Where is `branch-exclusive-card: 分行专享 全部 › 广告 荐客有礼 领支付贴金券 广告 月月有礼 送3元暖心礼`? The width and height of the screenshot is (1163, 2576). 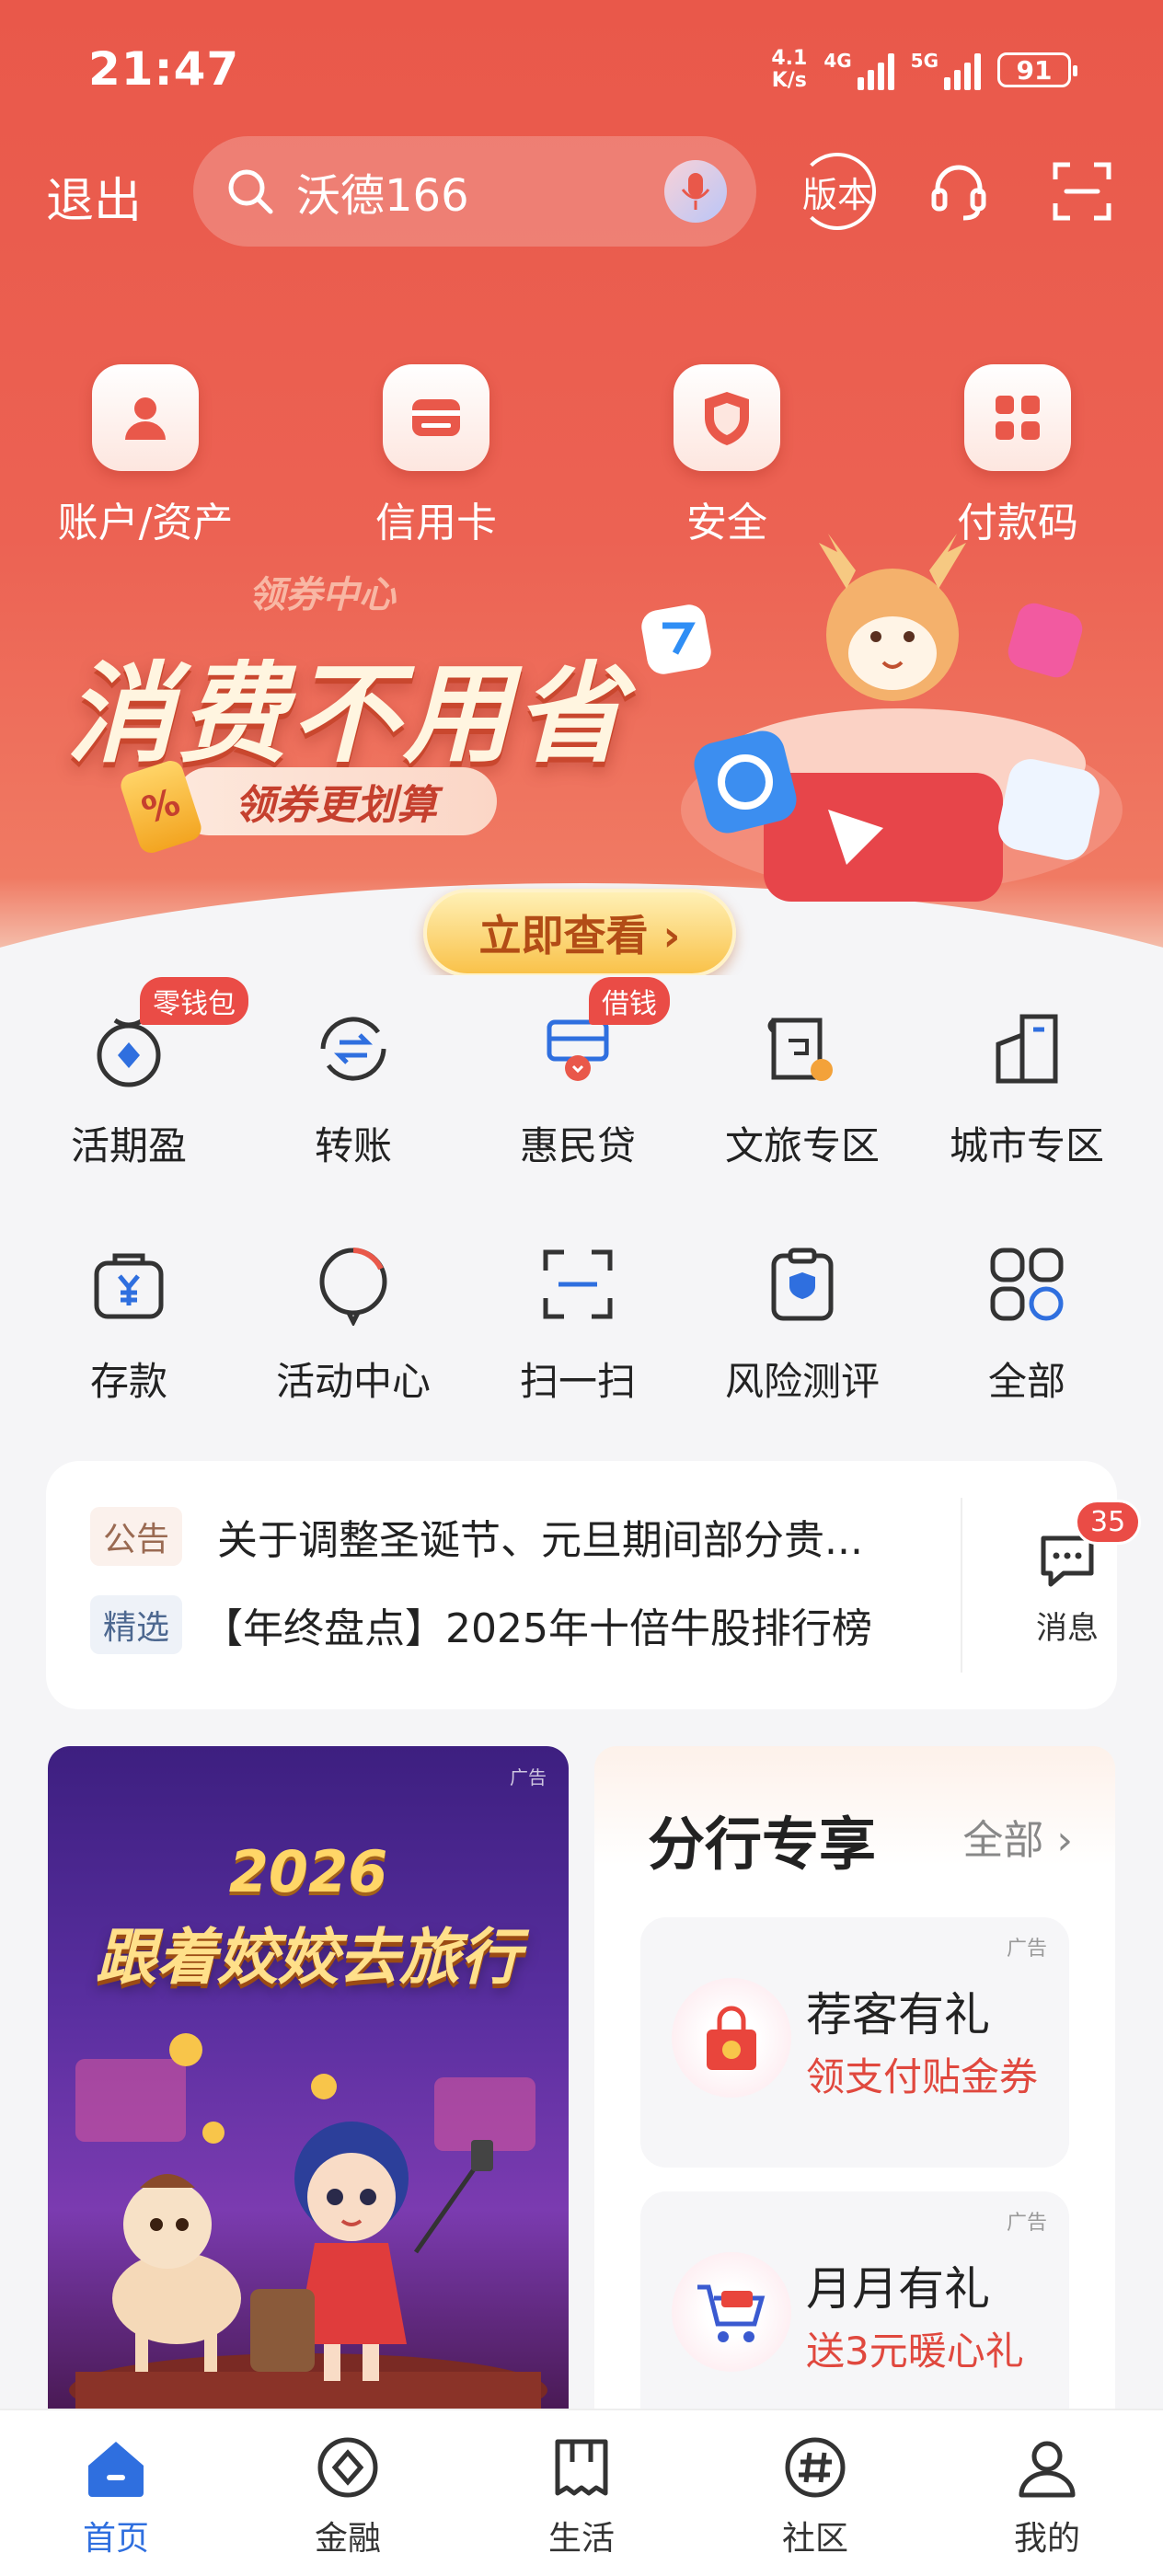 branch-exclusive-card: 分行专享 全部 › 广告 荐客有礼 领支付贴金券 广告 月月有礼 送3元暖心礼 is located at coordinates (855, 2094).